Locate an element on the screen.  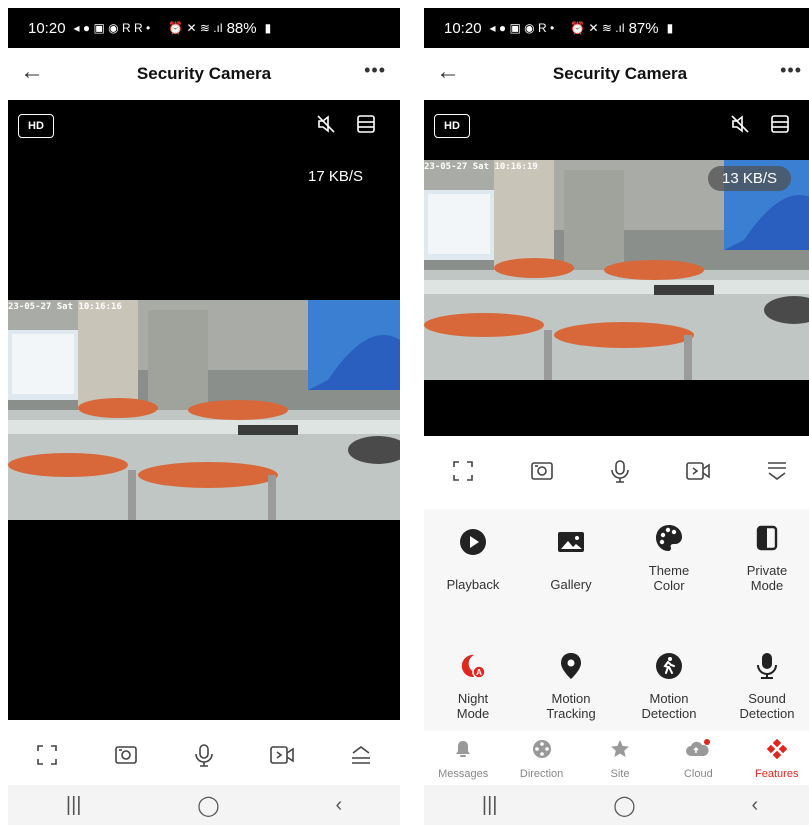
battery-percent: 87% is located at coordinates (643, 28).